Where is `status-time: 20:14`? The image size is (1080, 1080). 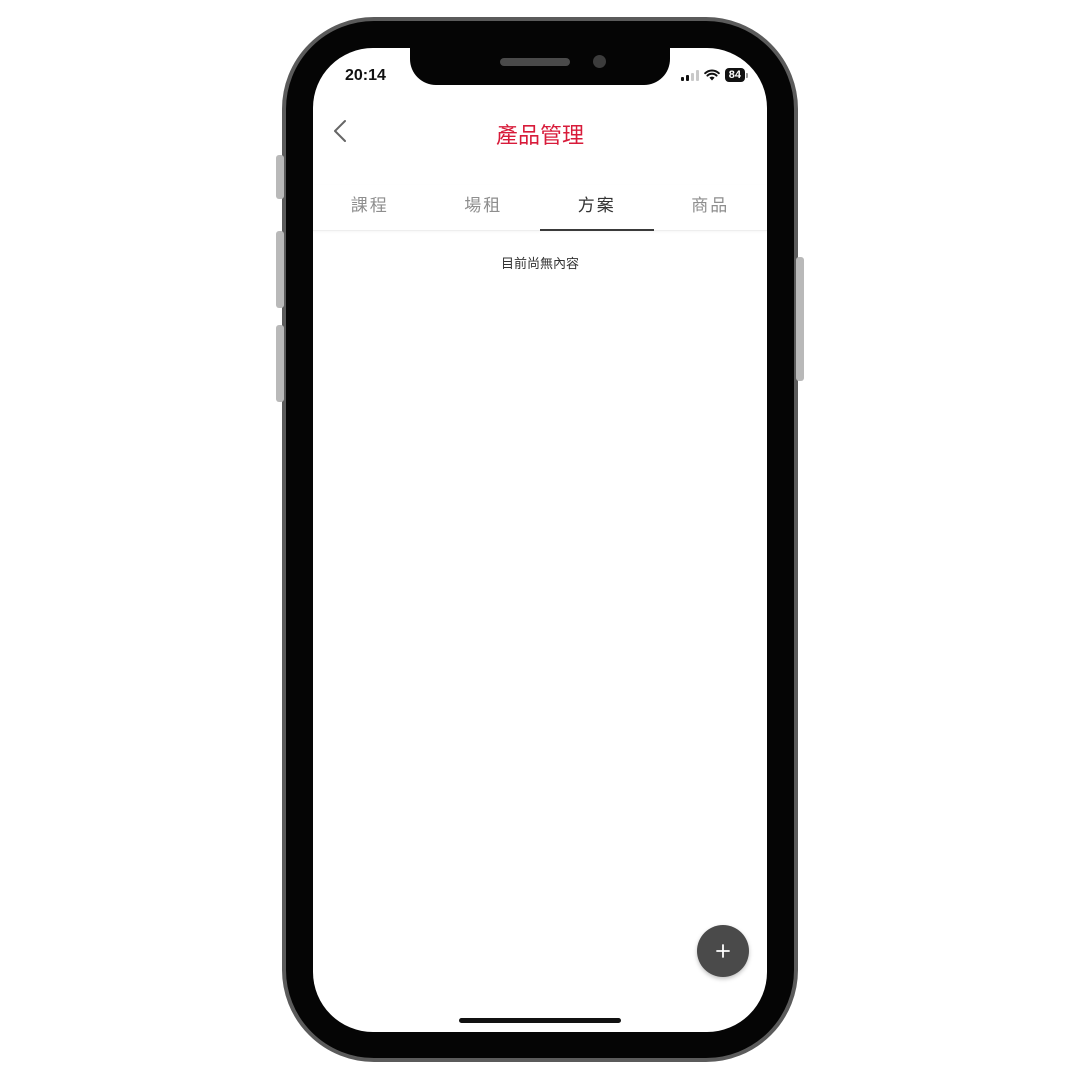
status-time: 20:14 is located at coordinates (365, 75).